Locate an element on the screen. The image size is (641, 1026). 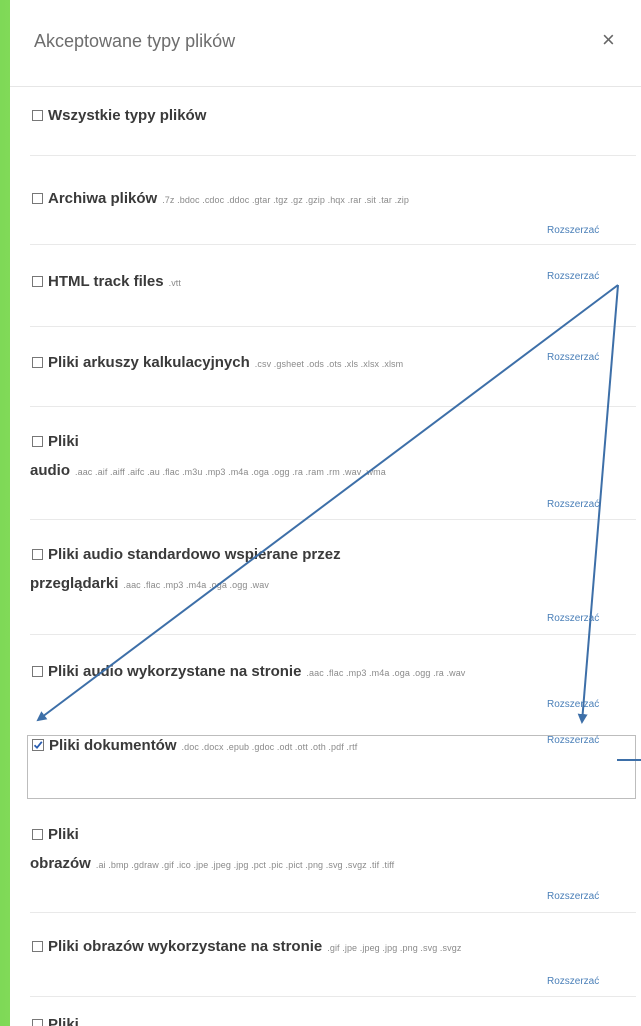
group-extensions: .vtt is located at coordinates (174, 283).